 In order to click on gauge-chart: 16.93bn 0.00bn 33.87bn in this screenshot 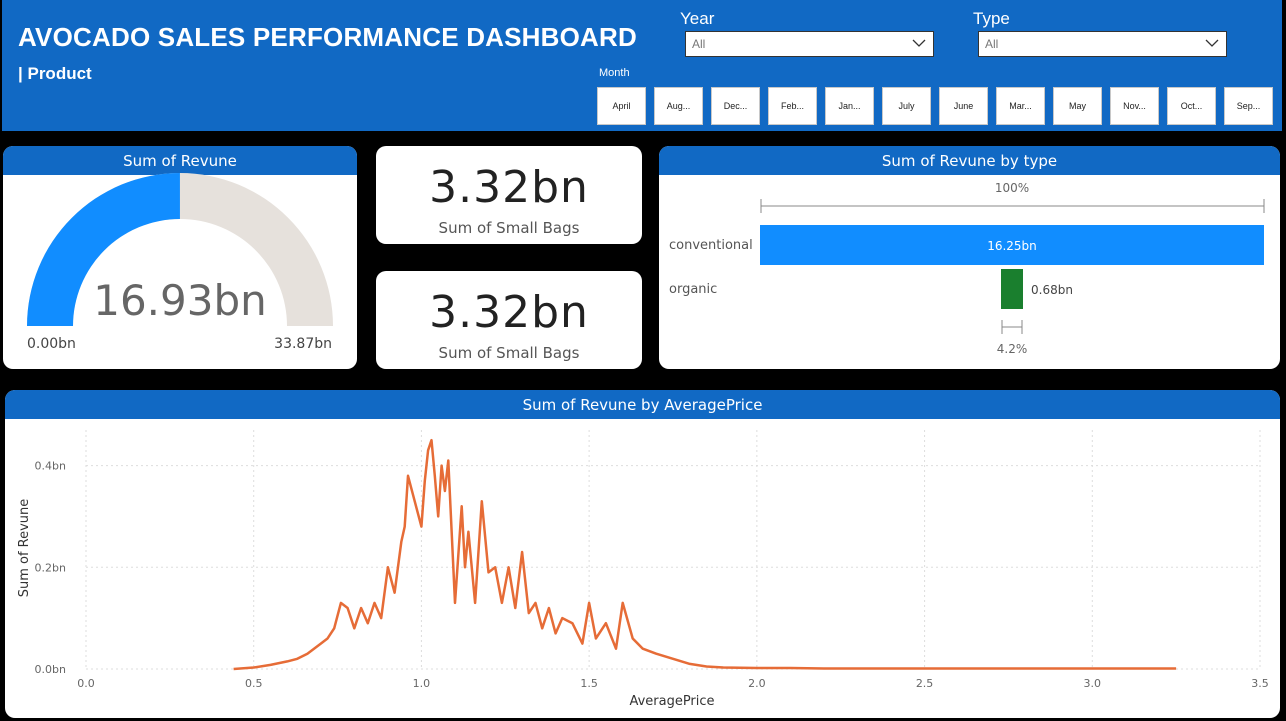, I will do `click(180, 262)`.